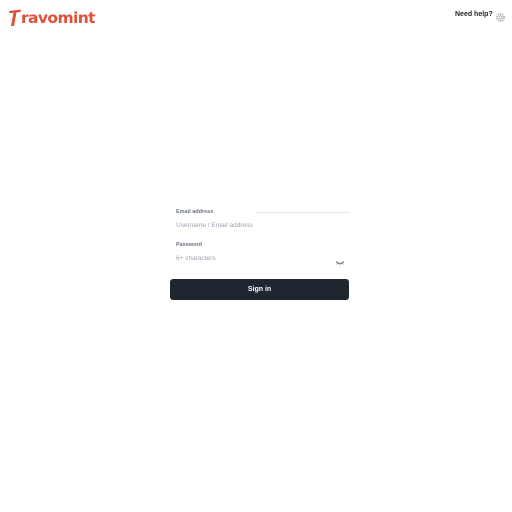  What do you see at coordinates (474, 14) in the screenshot?
I see `need-help-link: Need help?` at bounding box center [474, 14].